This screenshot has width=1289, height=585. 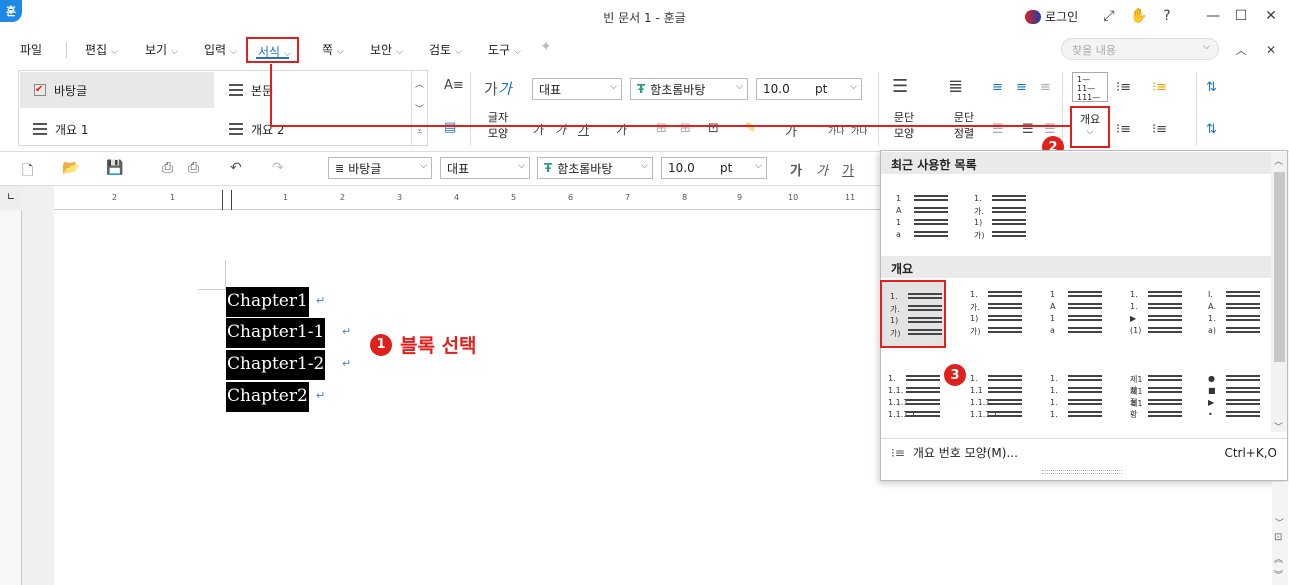 I want to click on underline-icon: 가, so click(x=583, y=129).